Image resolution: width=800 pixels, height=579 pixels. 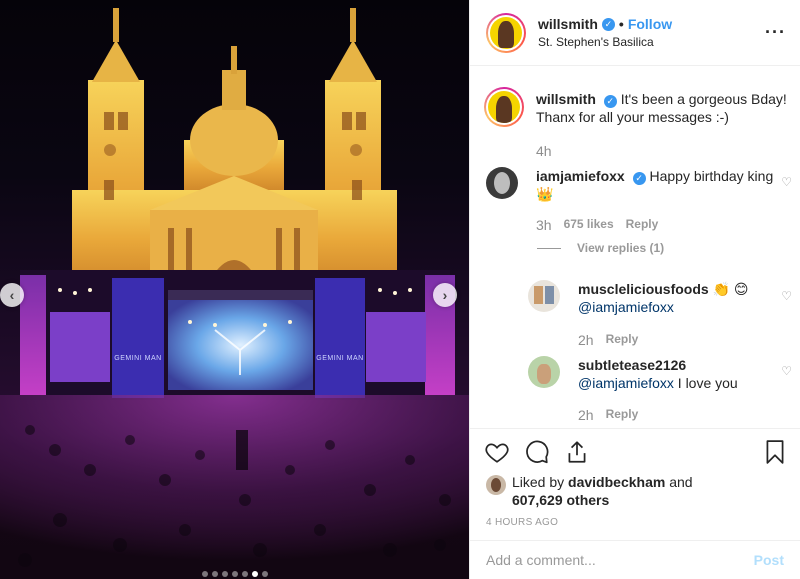 I want to click on share-upload-icon, so click(x=577, y=452).